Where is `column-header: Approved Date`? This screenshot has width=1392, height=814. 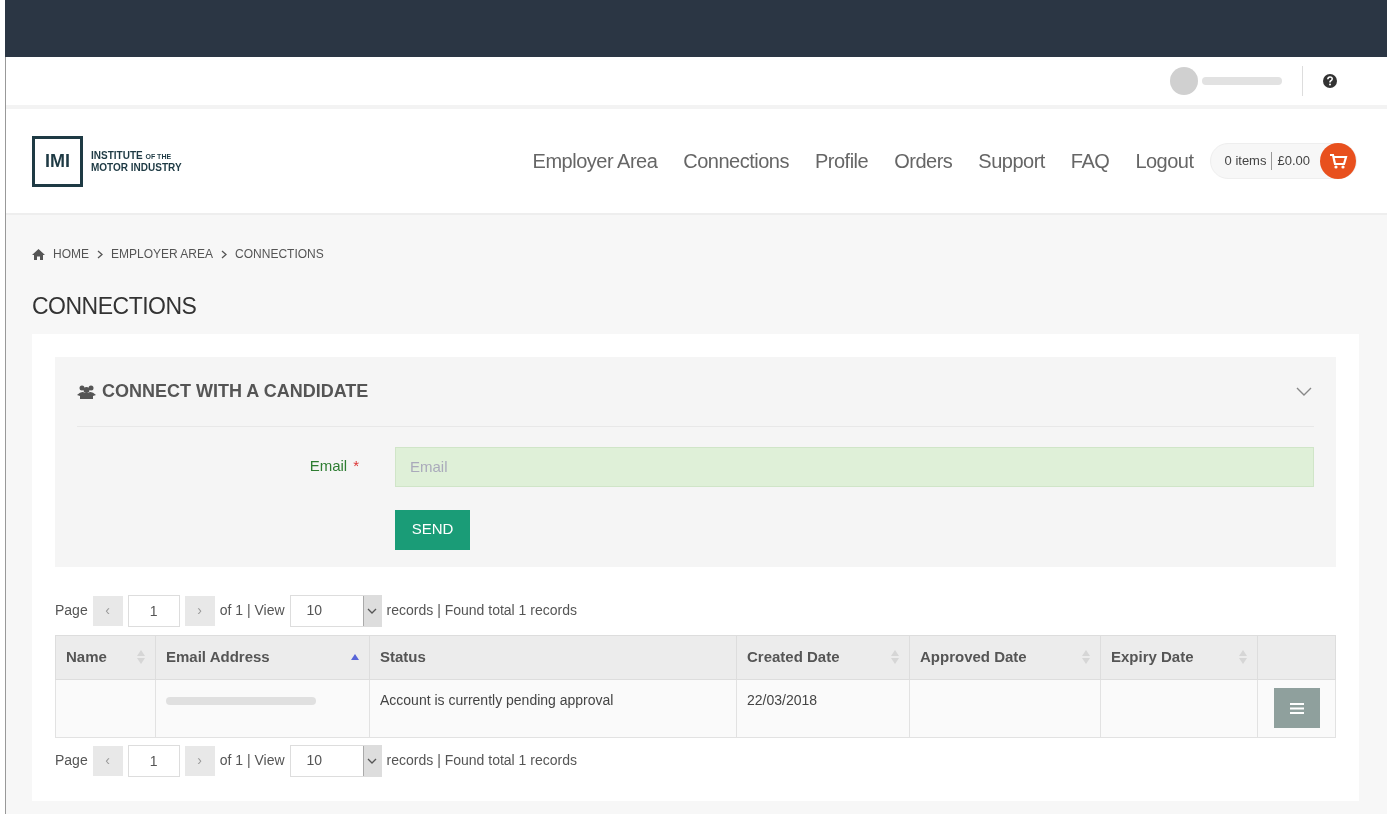 column-header: Approved Date is located at coordinates (1005, 657).